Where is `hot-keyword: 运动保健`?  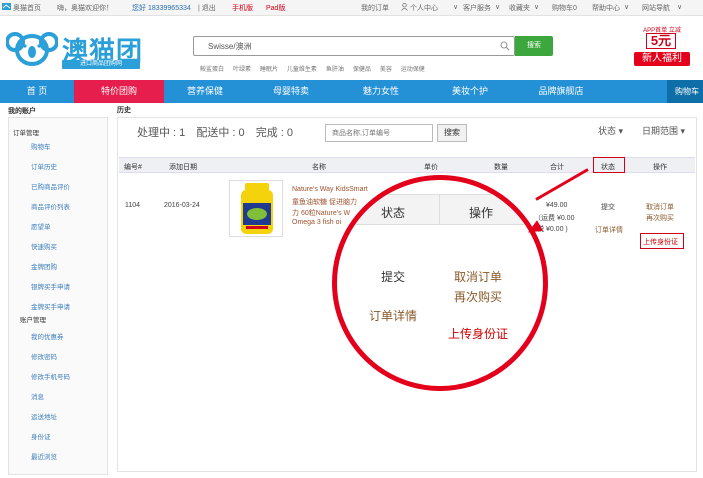
hot-keyword: 运动保健 is located at coordinates (413, 70).